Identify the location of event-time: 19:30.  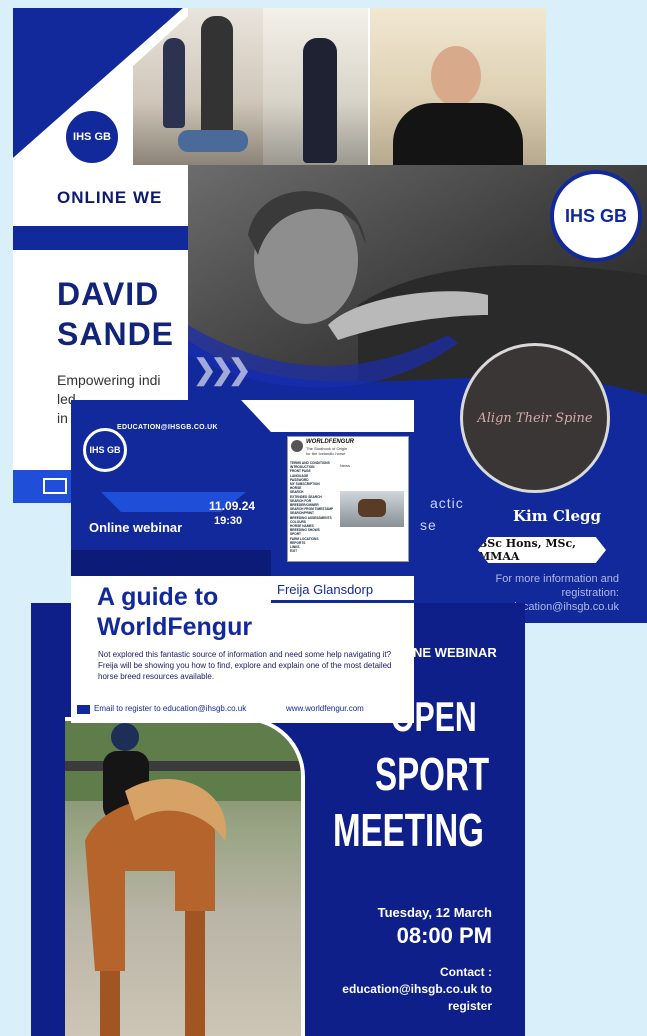
(228, 521).